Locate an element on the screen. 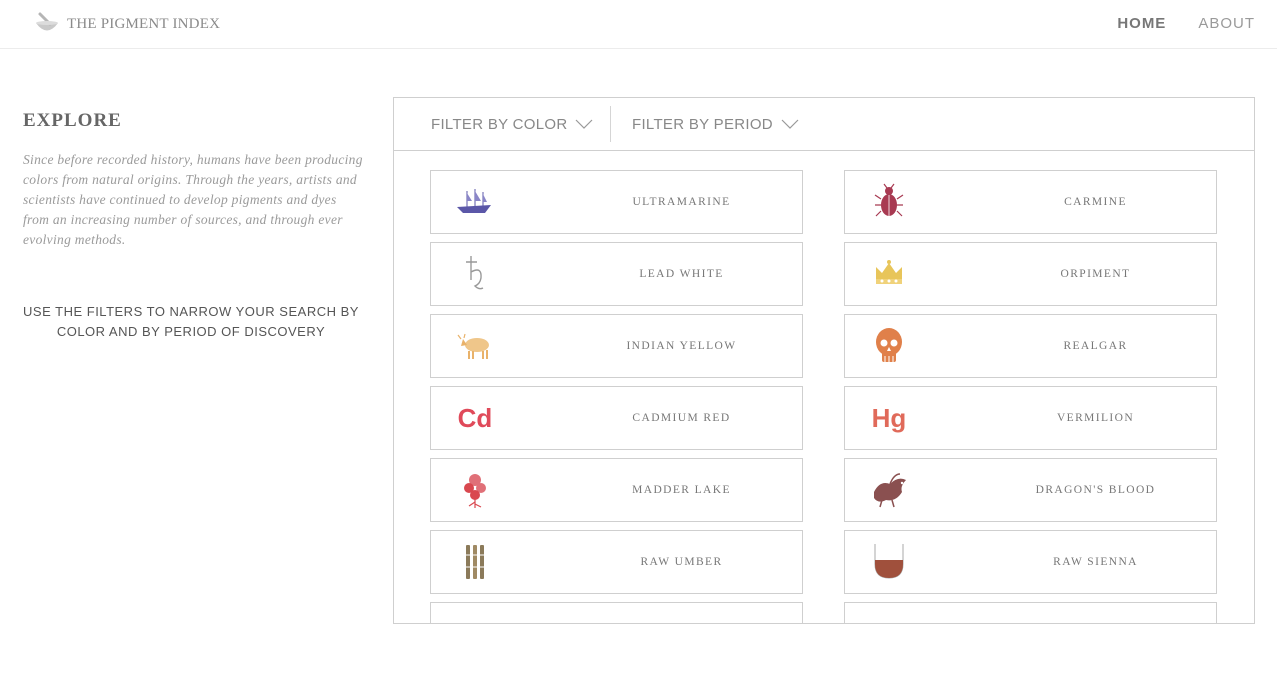 Image resolution: width=1277 pixels, height=676 pixels. filter-by-color-label: FILTER BY COLOR is located at coordinates (499, 124).